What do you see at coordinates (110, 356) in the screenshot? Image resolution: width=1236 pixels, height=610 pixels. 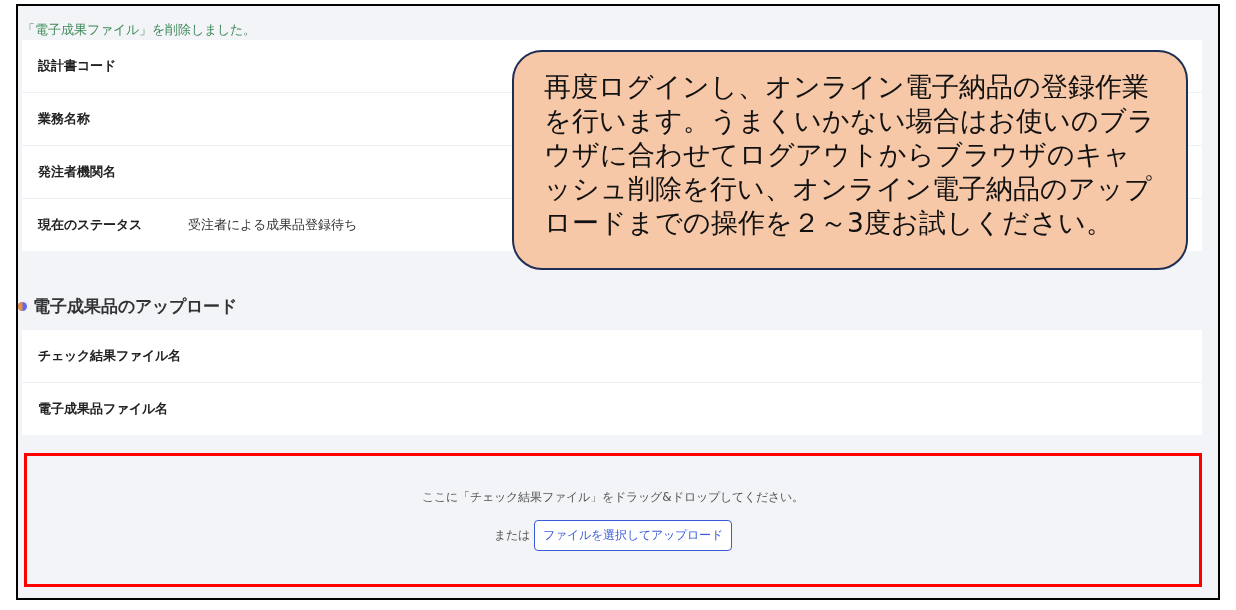 I see `field-label: チェック結果ファイル名` at bounding box center [110, 356].